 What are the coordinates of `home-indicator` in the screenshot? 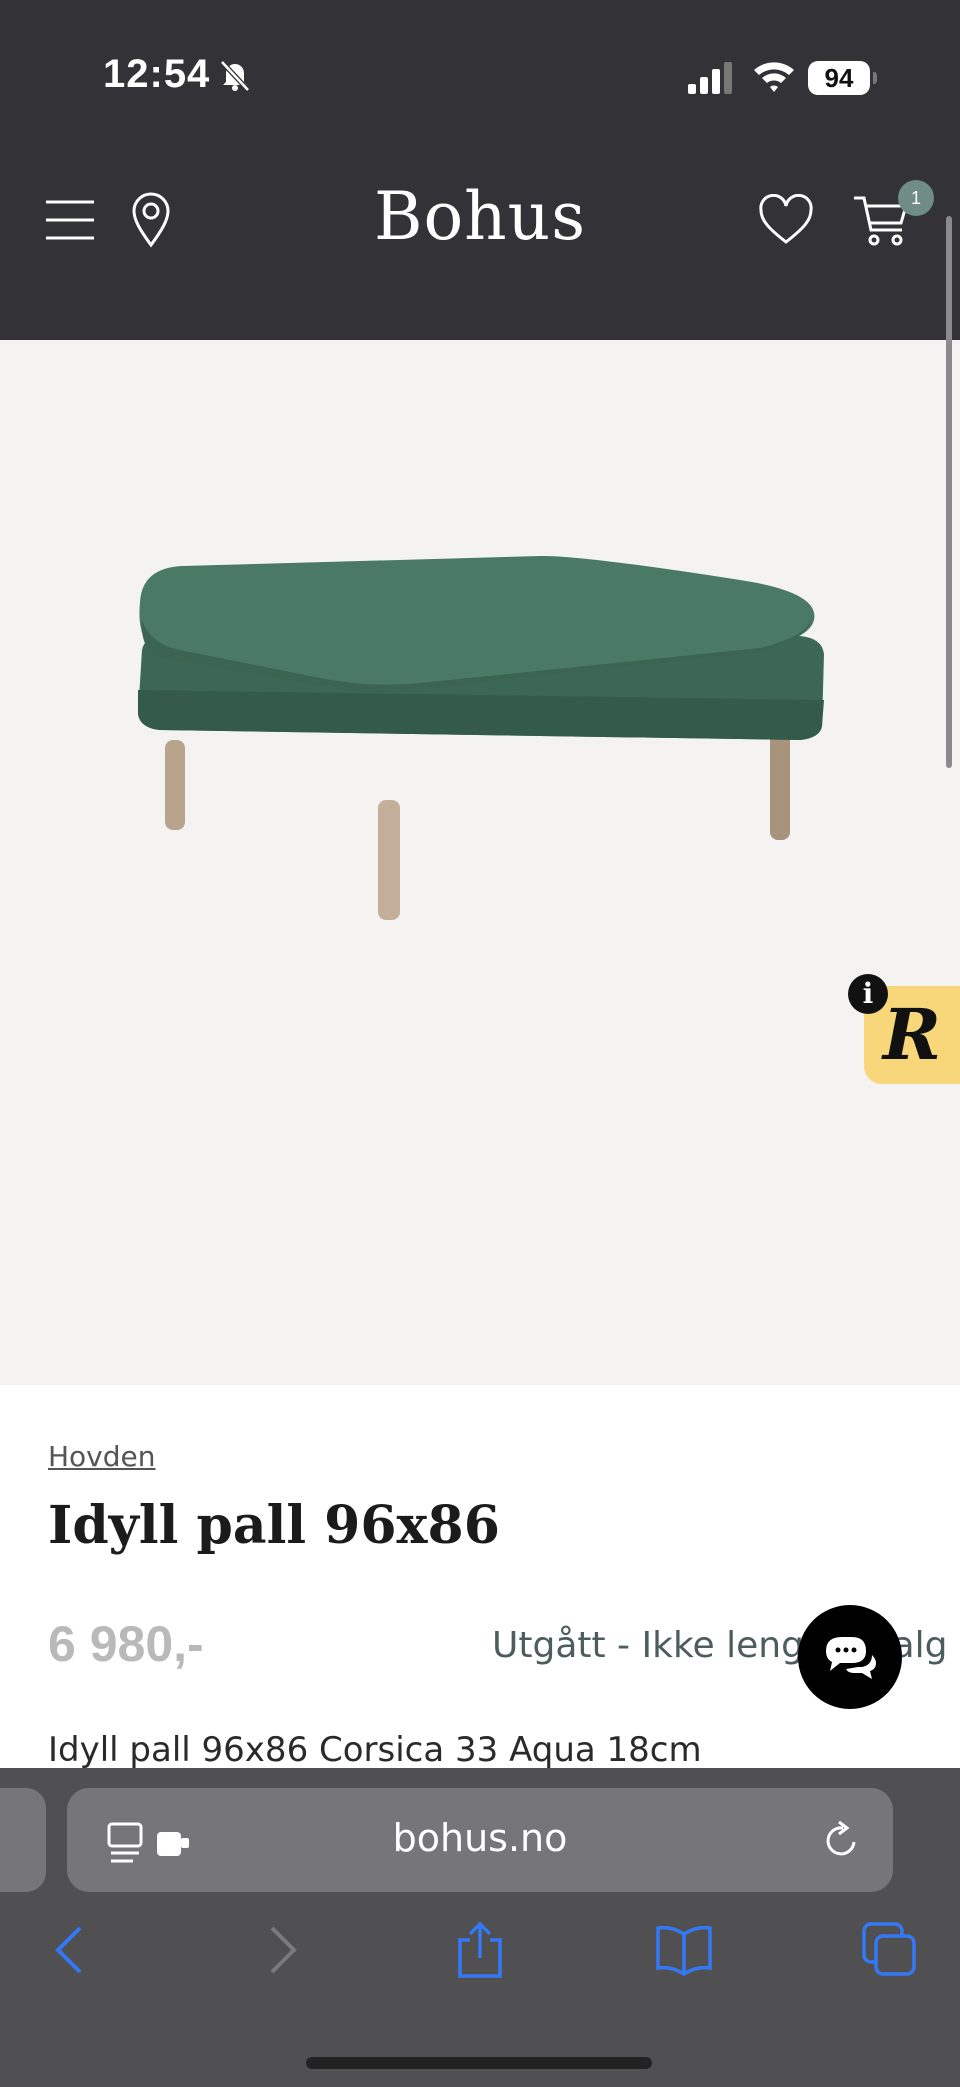 It's located at (479, 2063).